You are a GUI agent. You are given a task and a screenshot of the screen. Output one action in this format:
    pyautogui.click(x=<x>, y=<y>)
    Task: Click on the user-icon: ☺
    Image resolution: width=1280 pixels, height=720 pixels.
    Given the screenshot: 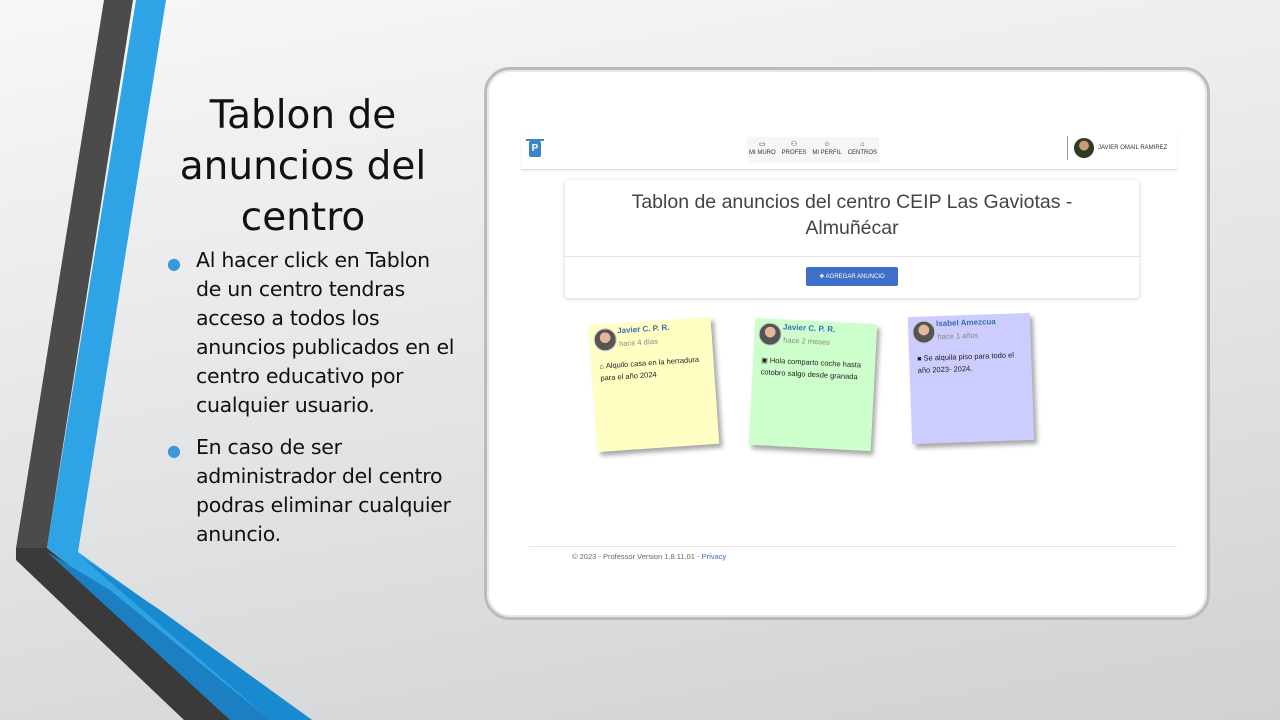 What is the action you would take?
    pyautogui.click(x=827, y=144)
    